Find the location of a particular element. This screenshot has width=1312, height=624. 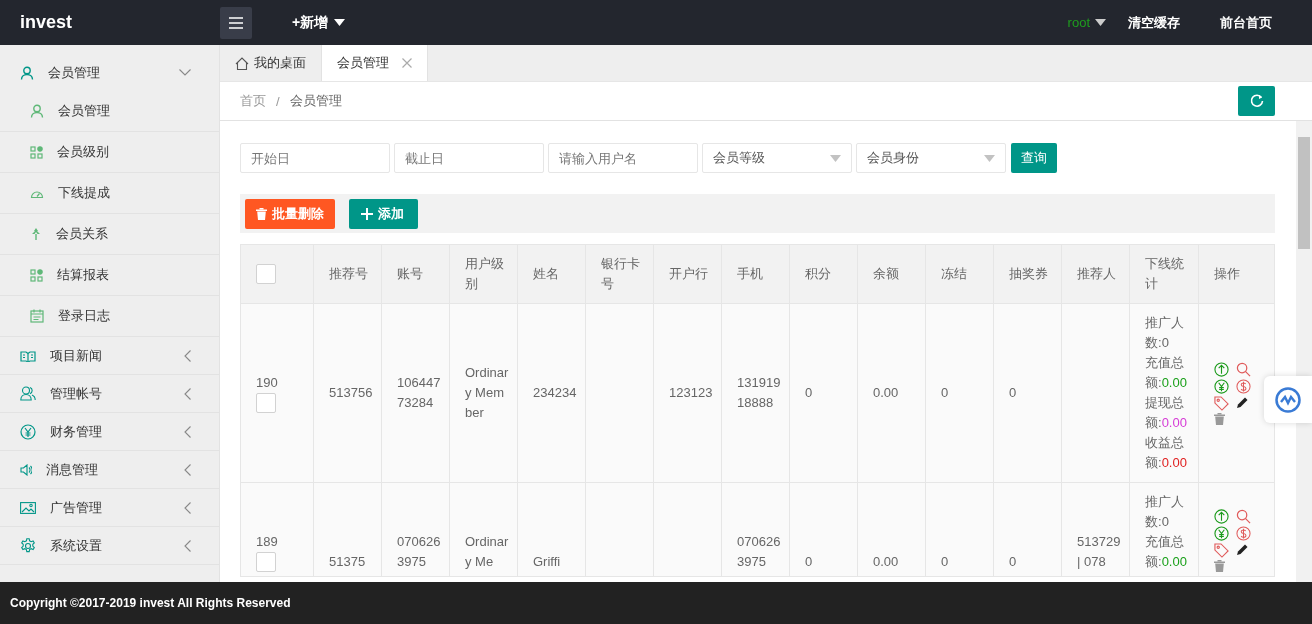

settings-icon is located at coordinates (28, 545).